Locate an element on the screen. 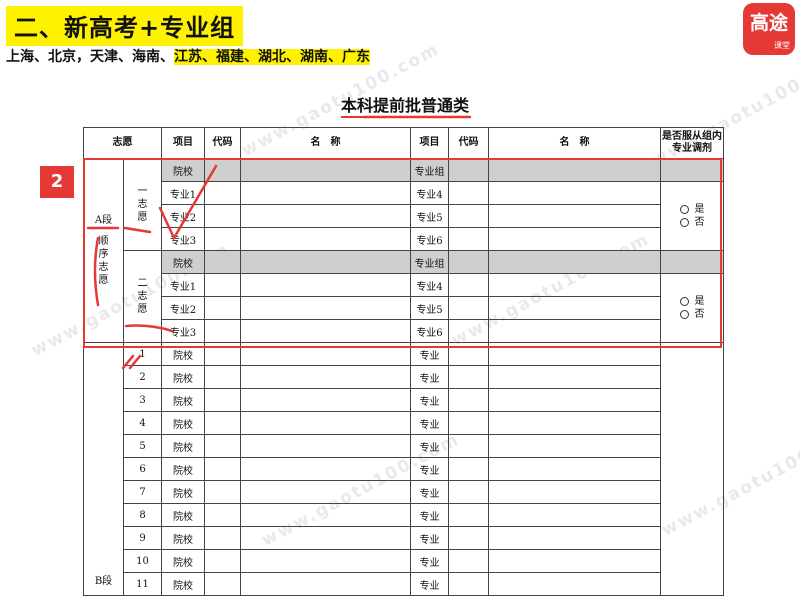  checkmark-stroke is located at coordinates (188, 202).